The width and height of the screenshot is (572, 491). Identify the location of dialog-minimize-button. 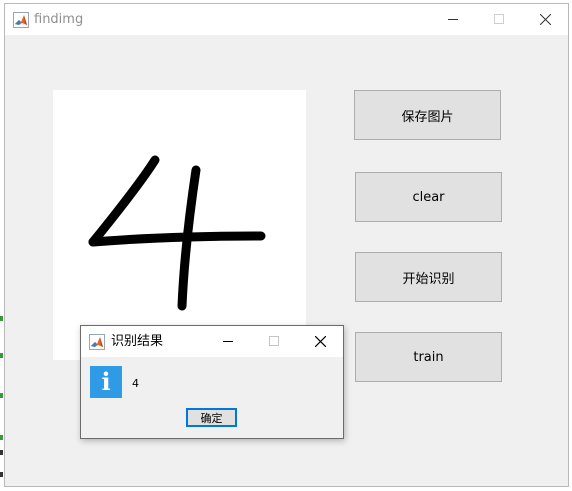
(229, 341).